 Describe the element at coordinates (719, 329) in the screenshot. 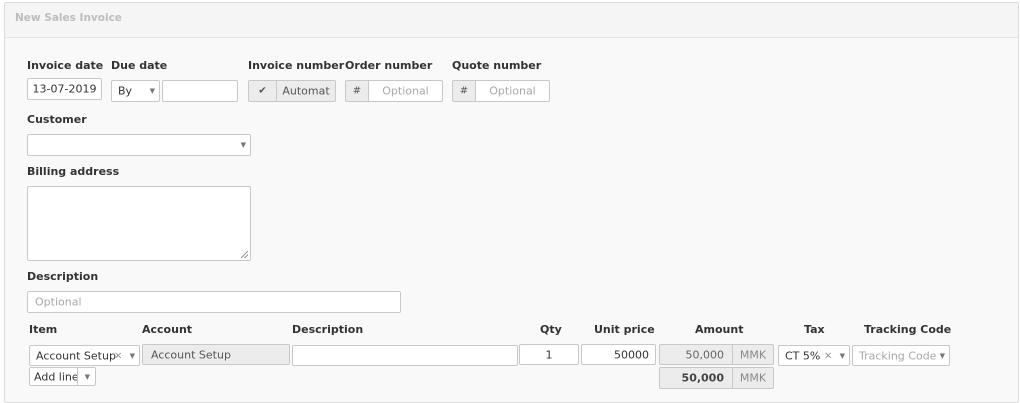

I see `col-amount-header: Amount` at that location.